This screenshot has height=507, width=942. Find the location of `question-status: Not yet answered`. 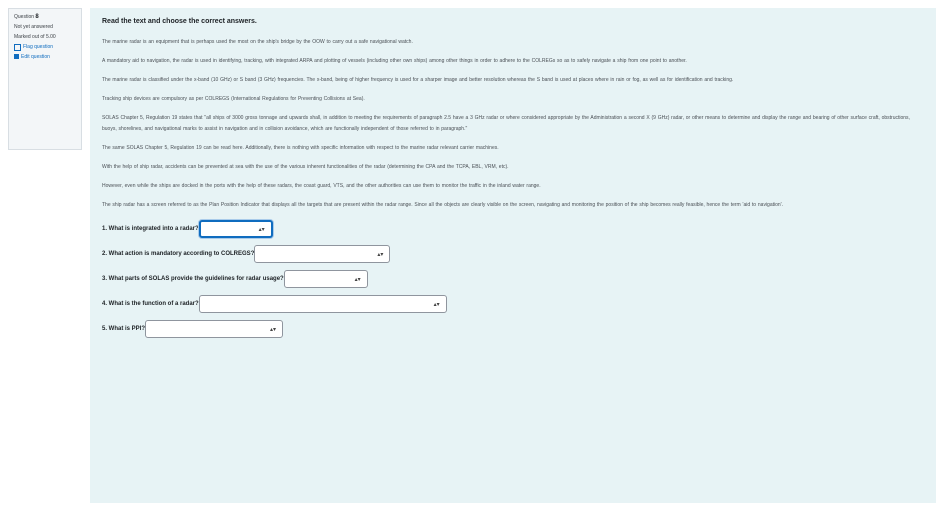

question-status: Not yet answered is located at coordinates (33, 27).